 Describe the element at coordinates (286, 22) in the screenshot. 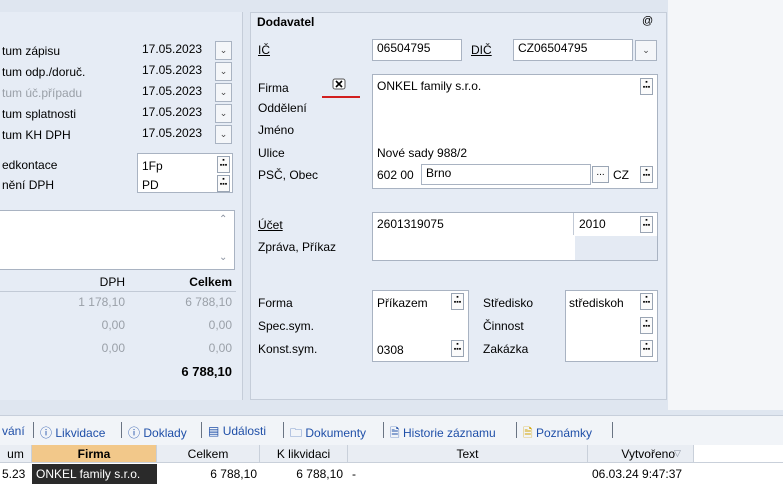

I see `supplier-title: Dodavatel` at that location.